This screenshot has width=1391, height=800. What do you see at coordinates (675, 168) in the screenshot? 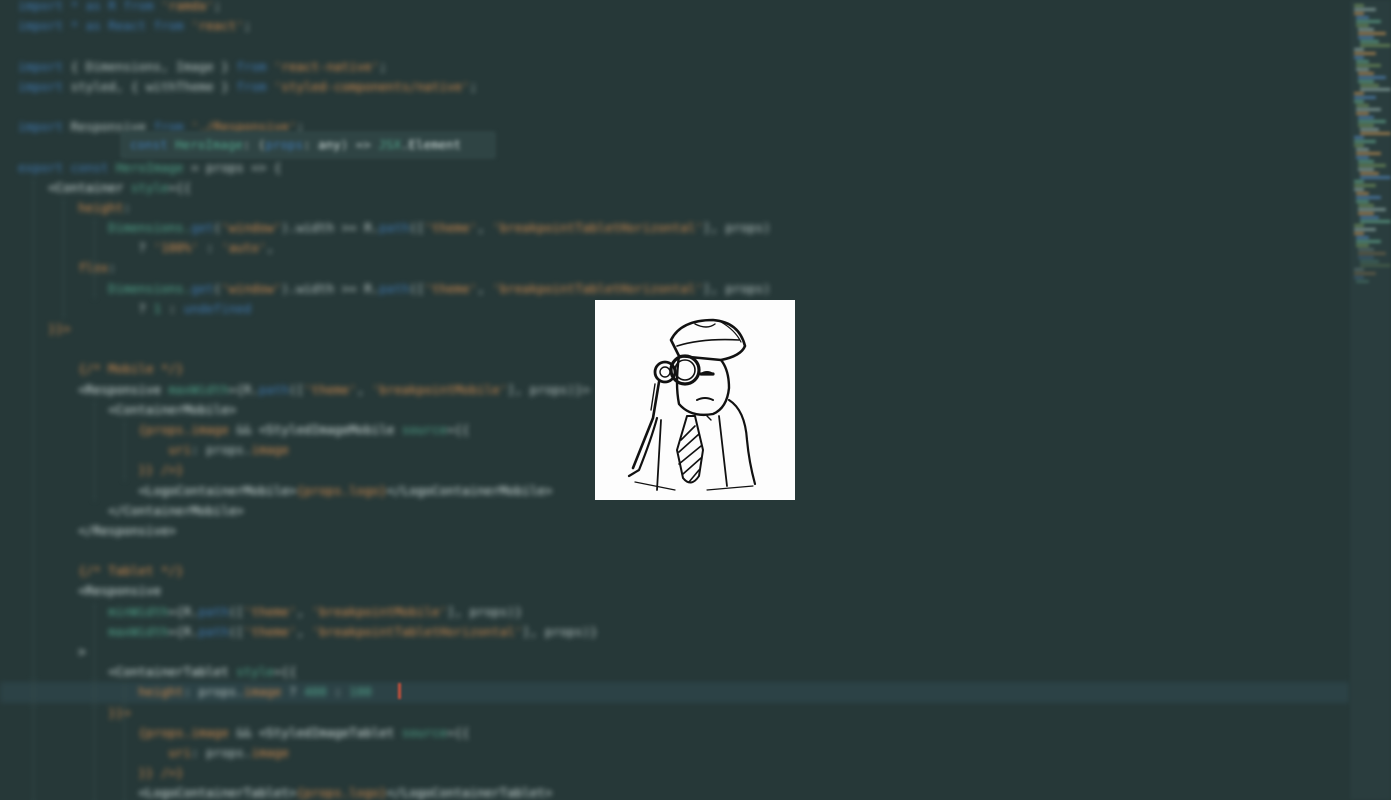
I see `code-line: export const HeroImage = props => {` at bounding box center [675, 168].